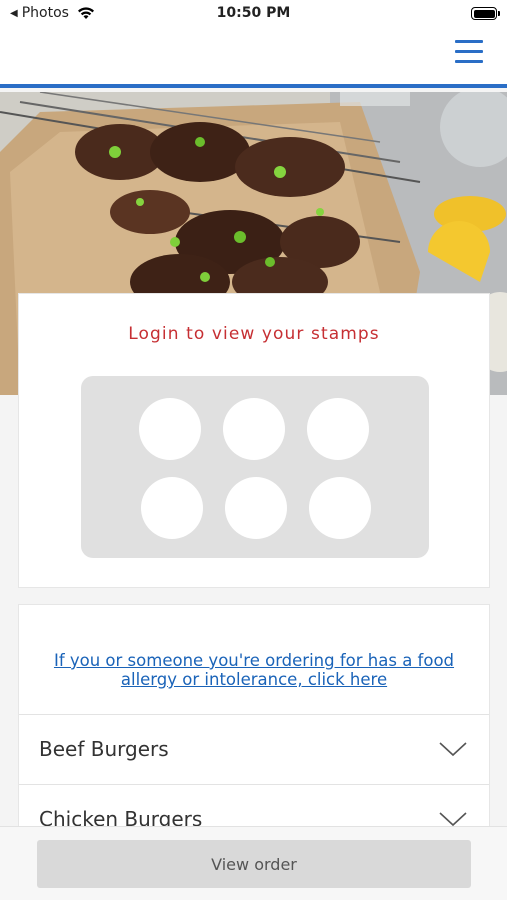  Describe the element at coordinates (104, 749) in the screenshot. I see `category-label: Beef Burgers` at that location.